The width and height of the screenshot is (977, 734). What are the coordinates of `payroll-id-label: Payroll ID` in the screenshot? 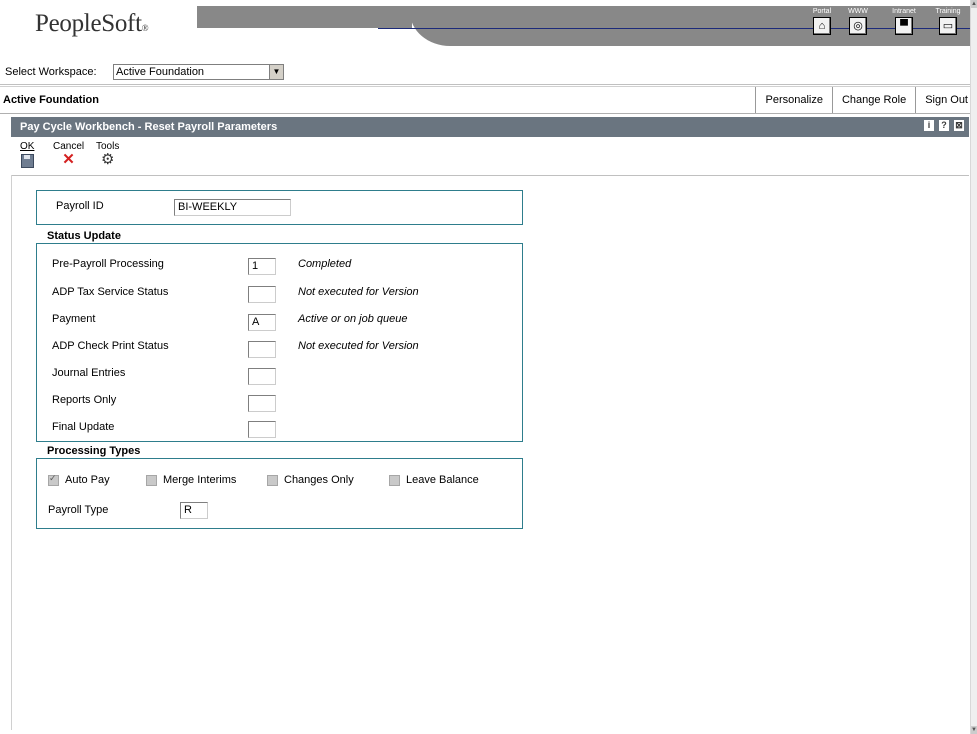 It's located at (80, 206).